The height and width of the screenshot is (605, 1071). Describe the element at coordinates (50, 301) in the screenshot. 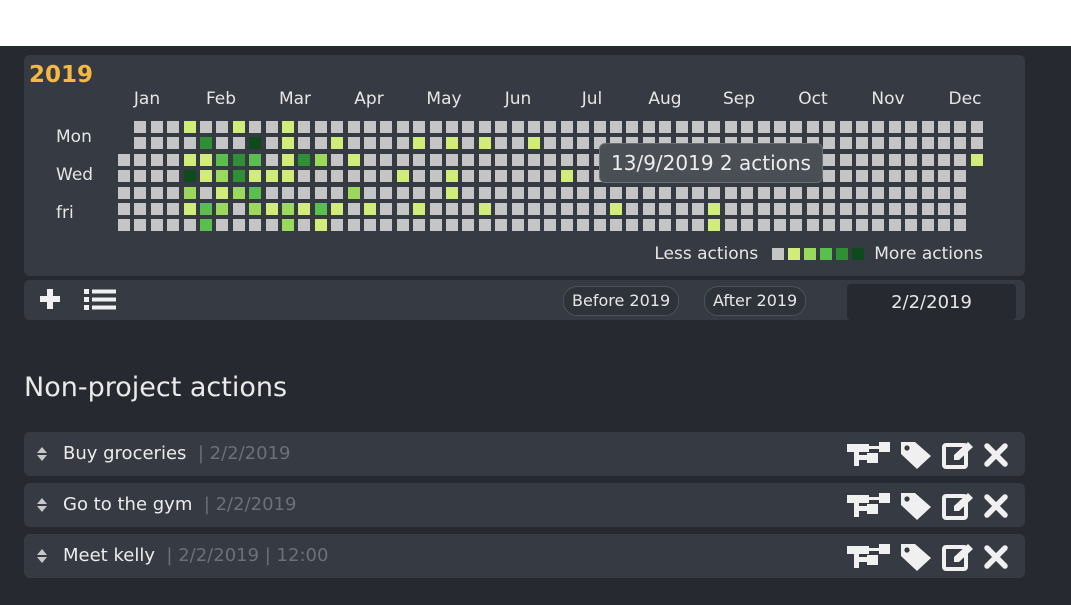

I see `add-icon` at that location.